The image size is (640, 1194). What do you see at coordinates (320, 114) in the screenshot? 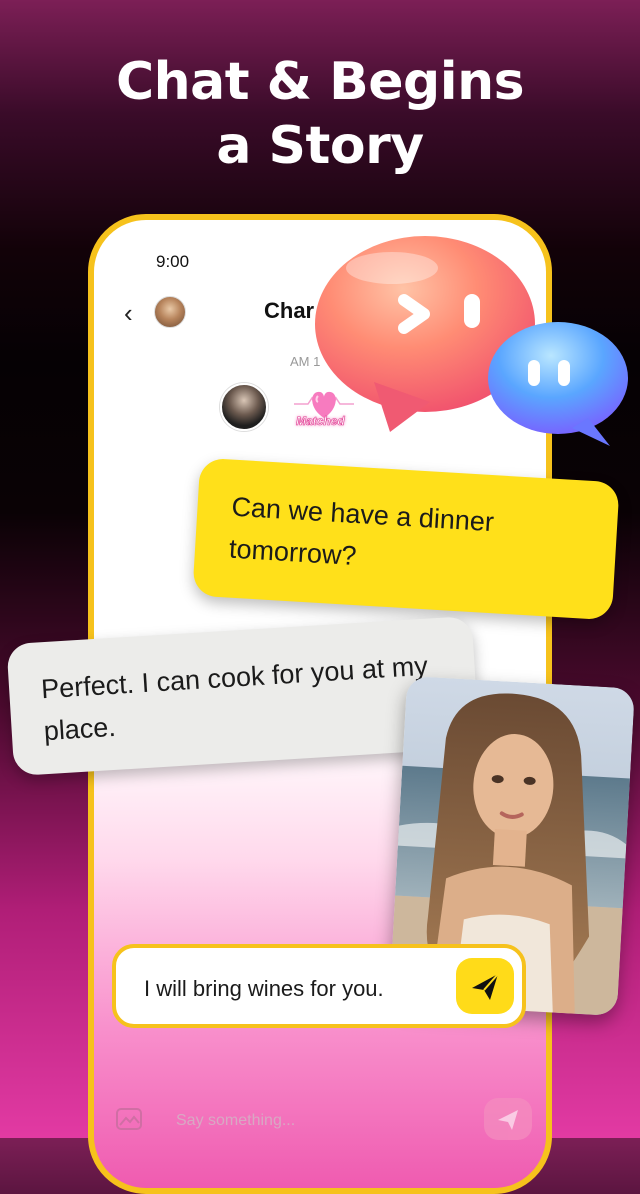
I see `headline: Chat & Begins a Story` at bounding box center [320, 114].